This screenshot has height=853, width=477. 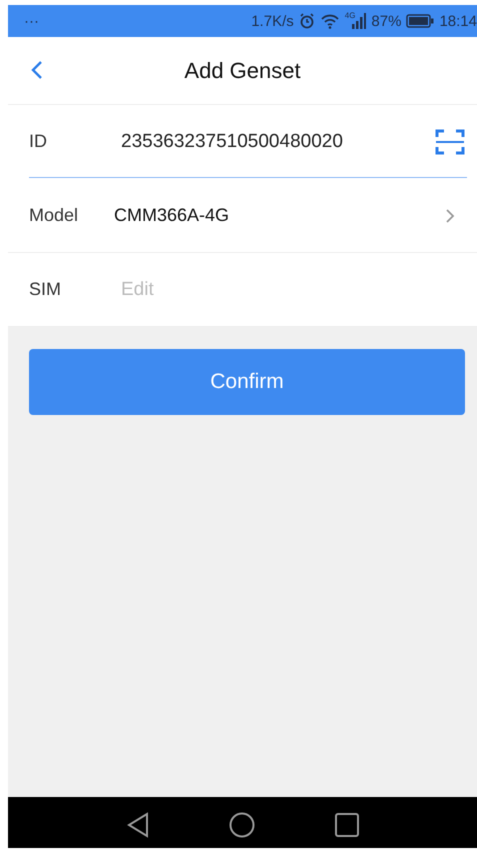 I want to click on network-speed: 1.7K/s, so click(x=272, y=21).